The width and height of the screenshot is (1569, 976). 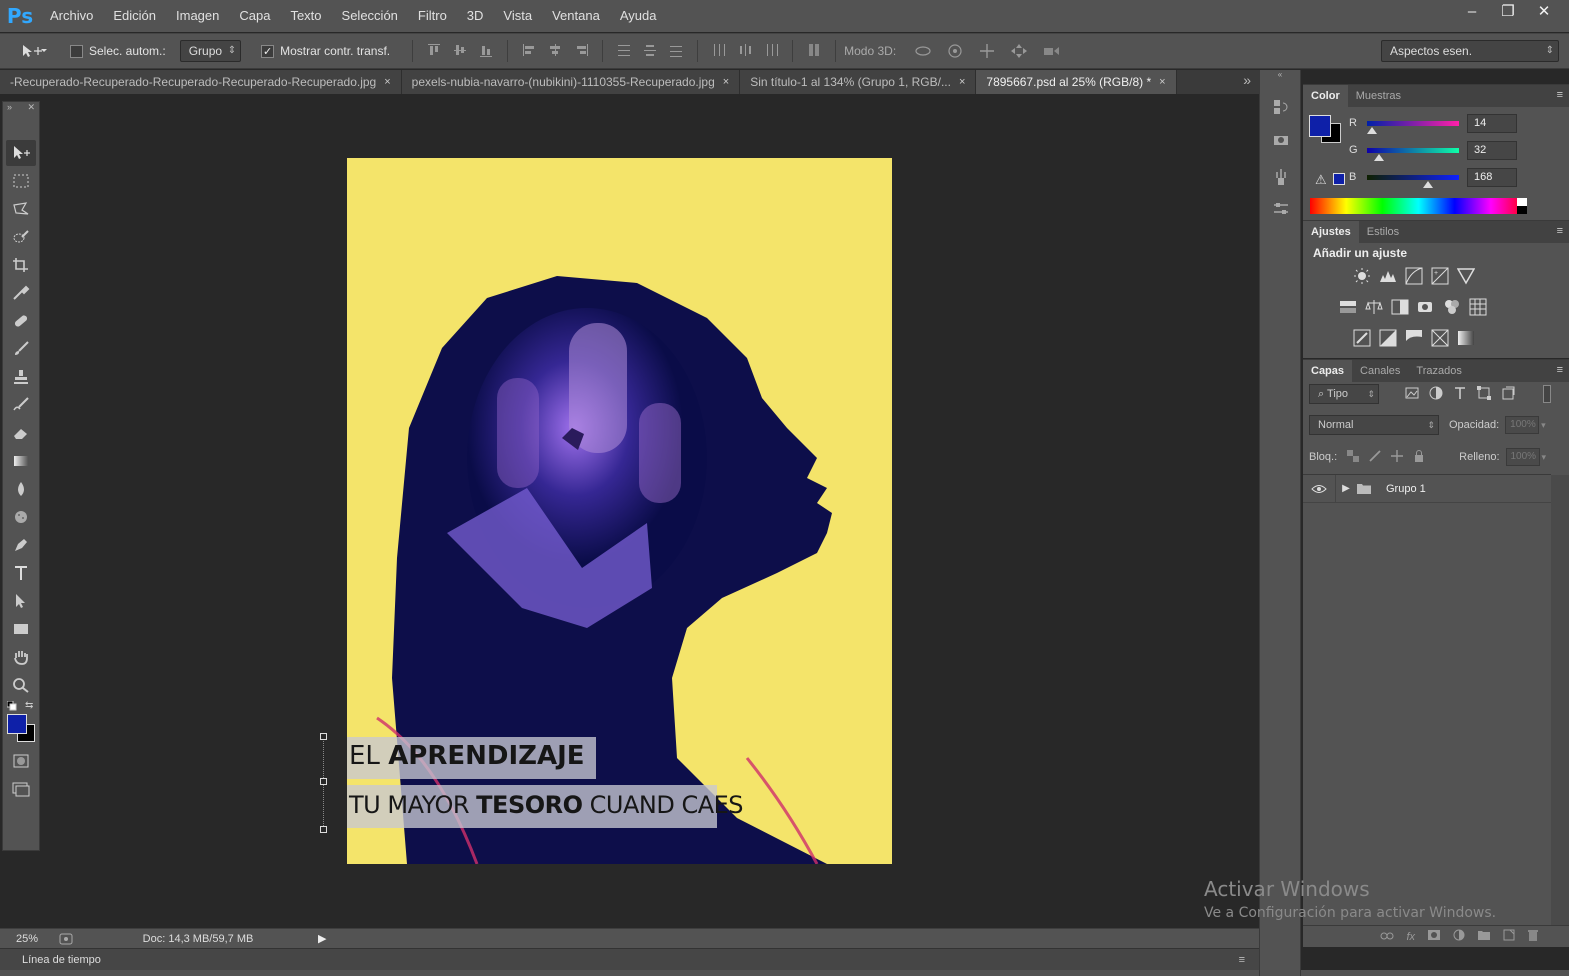 I want to click on align-top-icon, so click(x=434, y=50).